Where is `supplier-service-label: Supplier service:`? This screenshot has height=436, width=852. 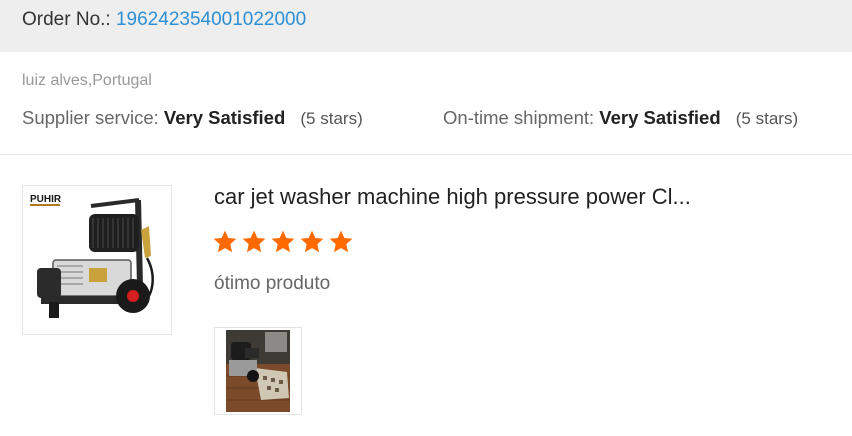
supplier-service-label: Supplier service: is located at coordinates (90, 117).